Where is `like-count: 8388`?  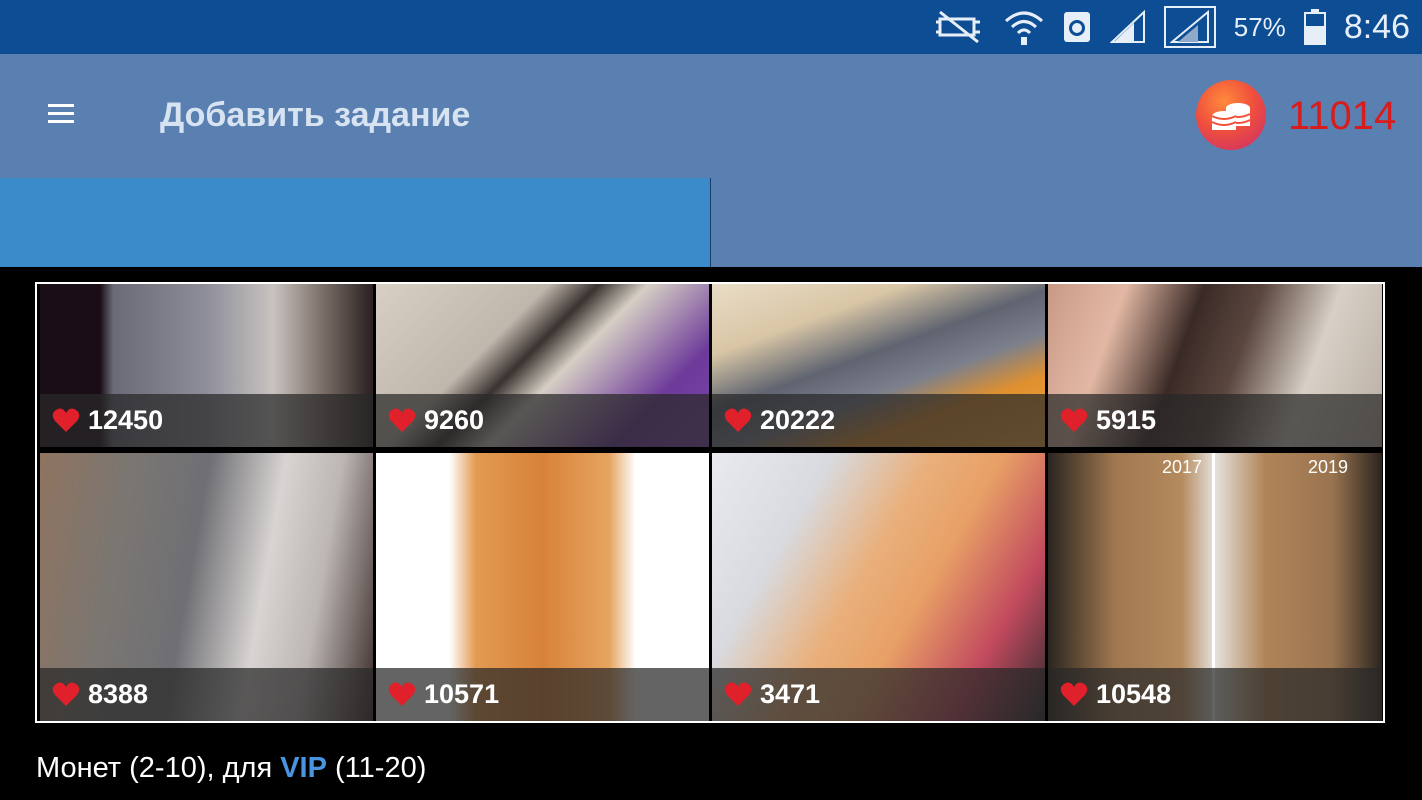
like-count: 8388 is located at coordinates (118, 694).